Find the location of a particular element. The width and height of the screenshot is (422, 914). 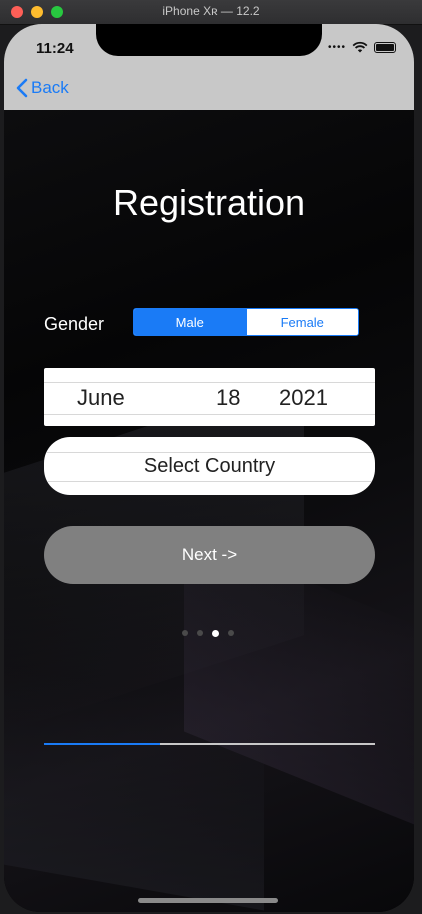

window-title: iPhone Xʀ — 12.2 is located at coordinates (211, 11).